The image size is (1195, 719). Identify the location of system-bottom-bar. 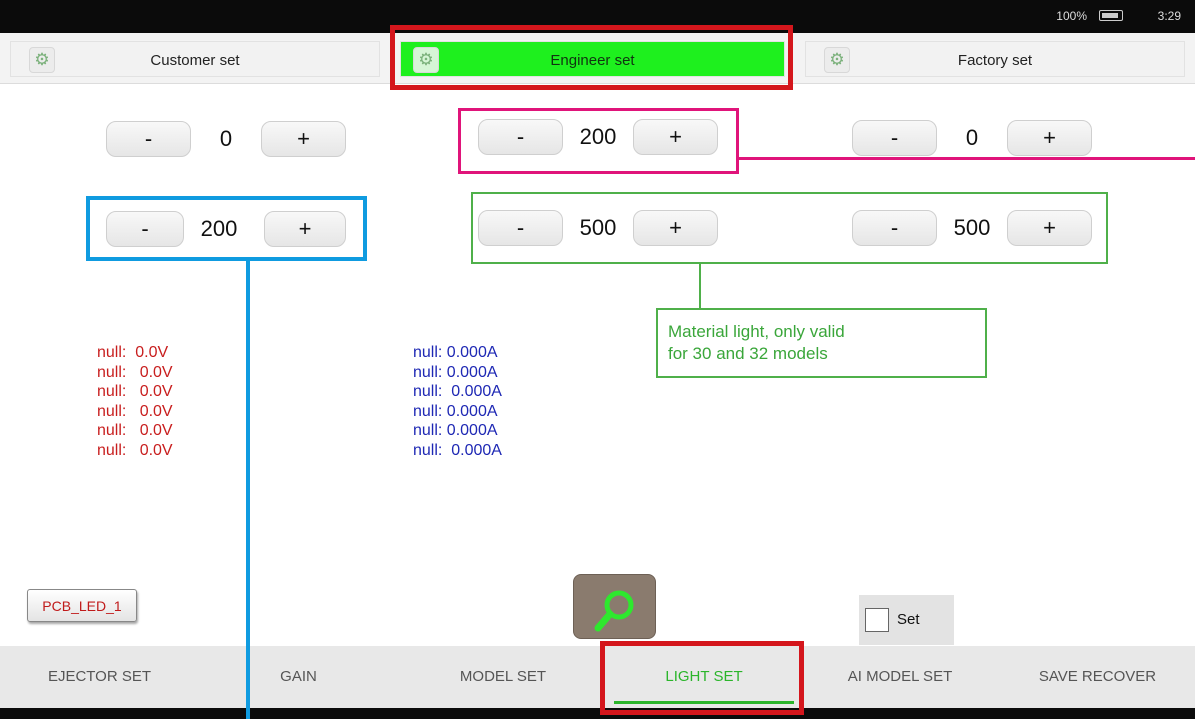
(597, 713).